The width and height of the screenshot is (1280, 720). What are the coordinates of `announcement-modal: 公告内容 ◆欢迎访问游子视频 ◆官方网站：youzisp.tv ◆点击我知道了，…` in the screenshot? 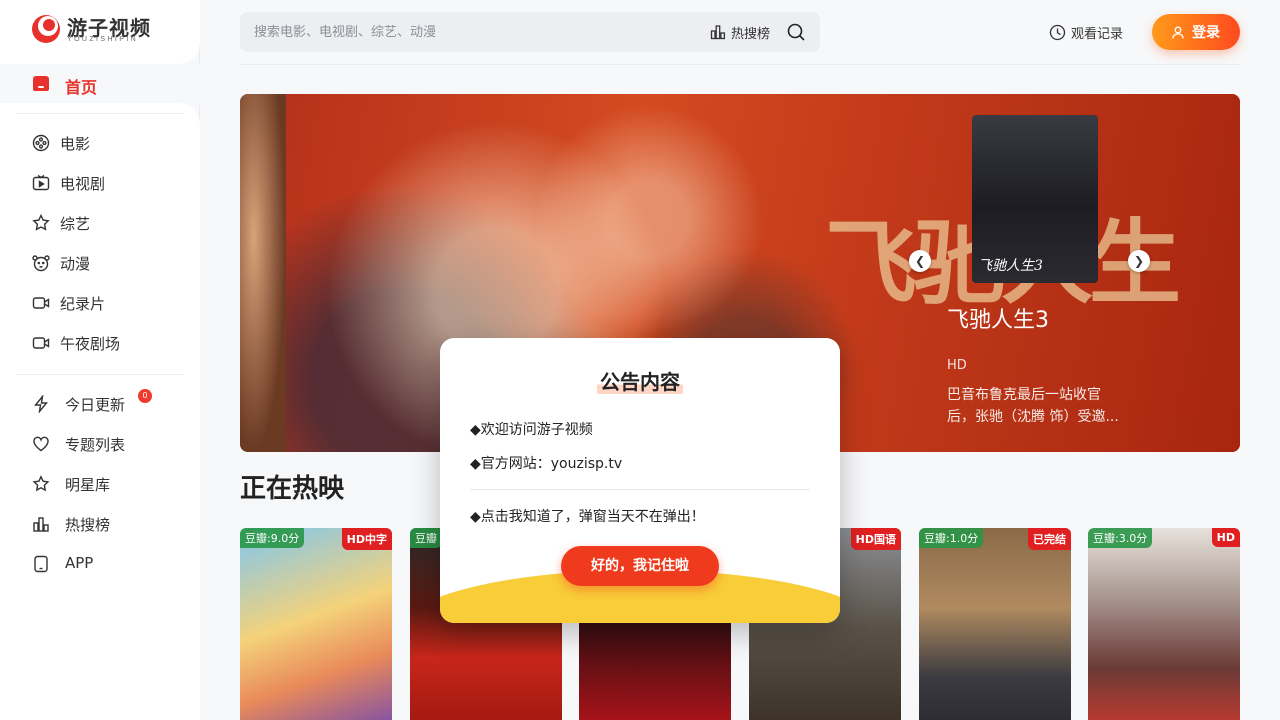 It's located at (640, 480).